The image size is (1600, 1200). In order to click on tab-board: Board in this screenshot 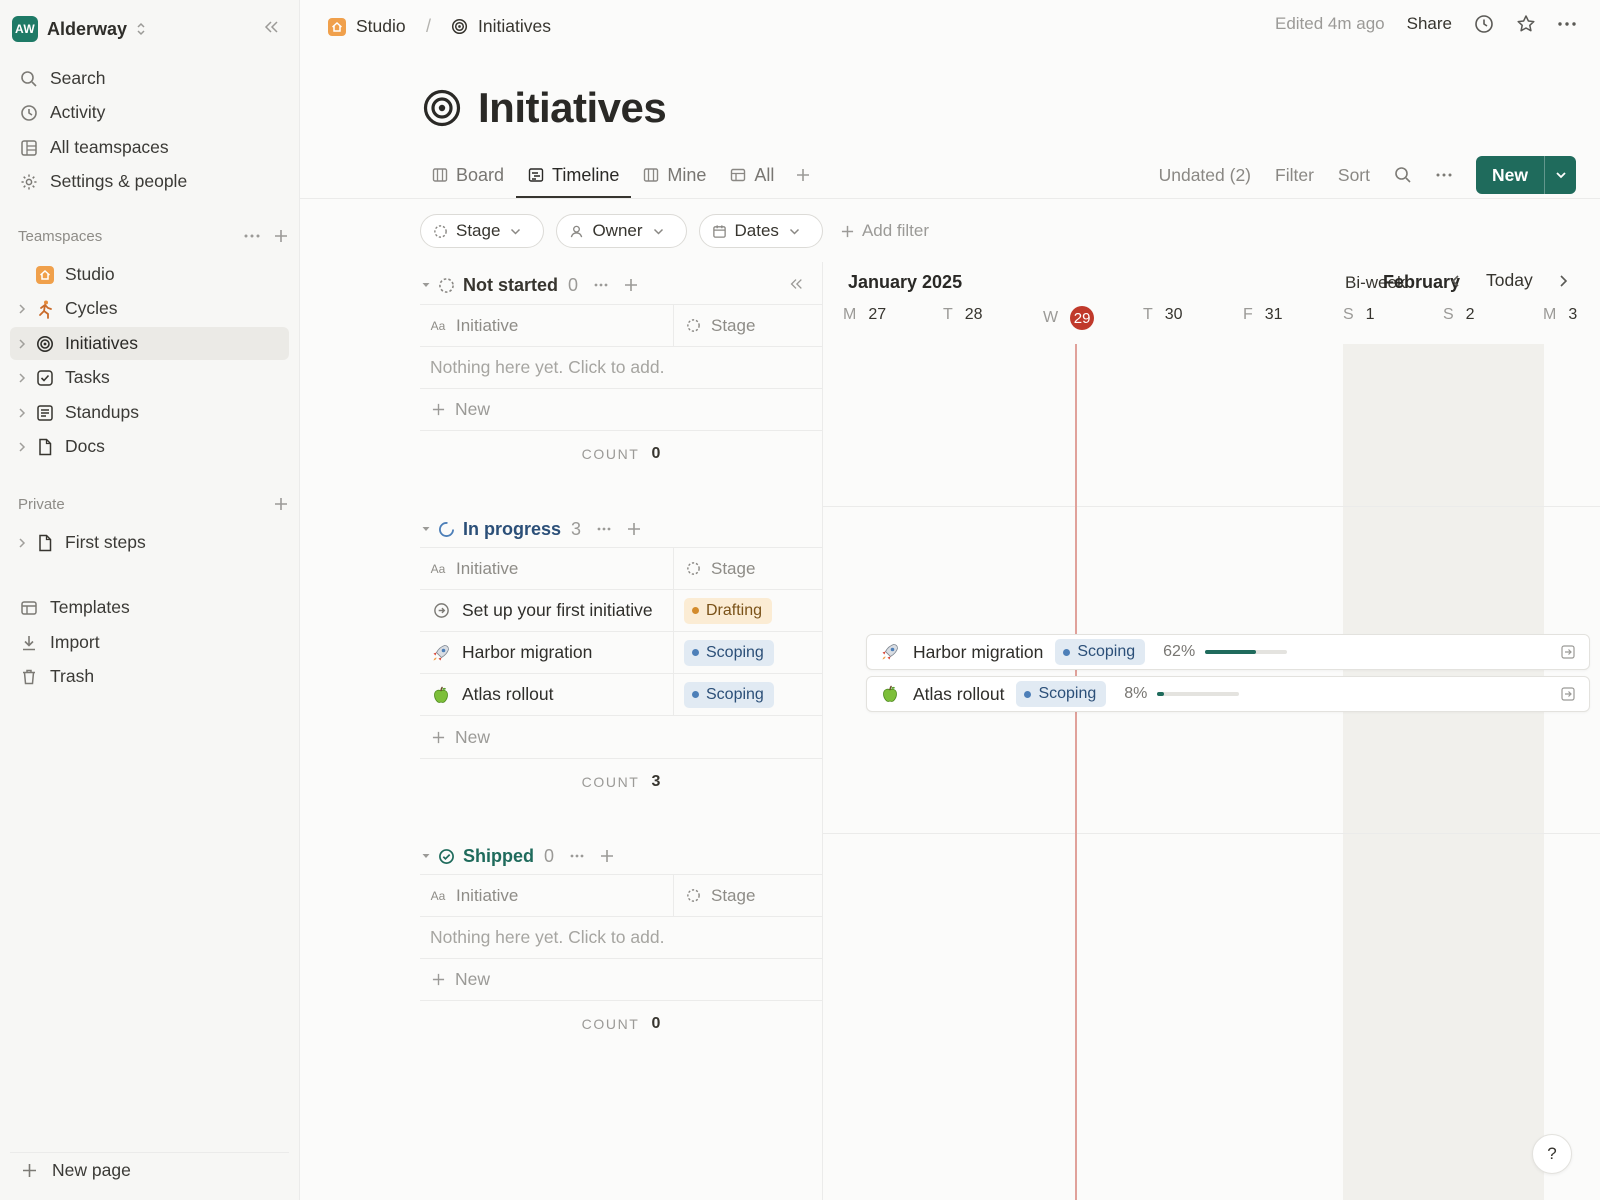, I will do `click(468, 175)`.